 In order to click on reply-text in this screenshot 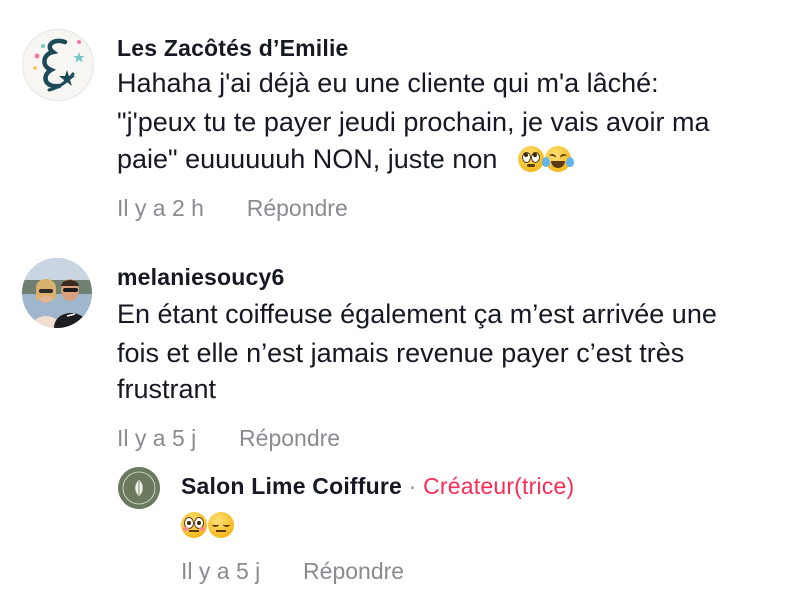, I will do `click(208, 525)`.